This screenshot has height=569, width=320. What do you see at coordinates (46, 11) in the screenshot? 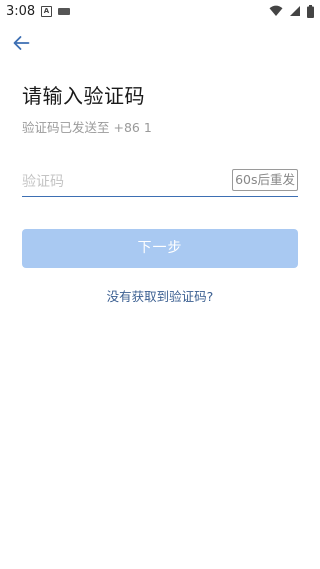
I see `text-a-icon: A` at bounding box center [46, 11].